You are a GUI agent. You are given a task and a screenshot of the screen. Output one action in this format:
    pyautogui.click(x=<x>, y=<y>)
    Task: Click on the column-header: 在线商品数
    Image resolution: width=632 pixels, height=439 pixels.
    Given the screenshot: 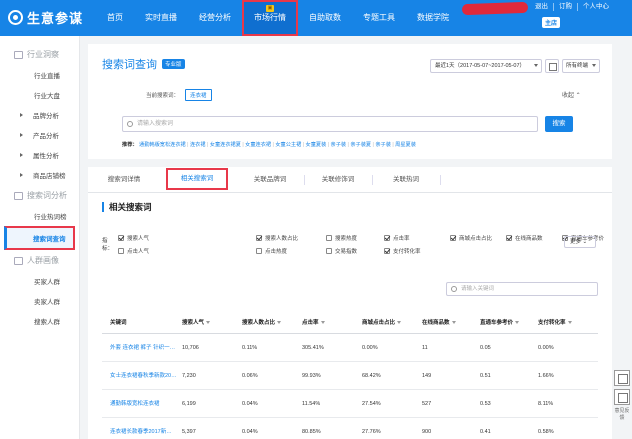 What is the action you would take?
    pyautogui.click(x=439, y=323)
    